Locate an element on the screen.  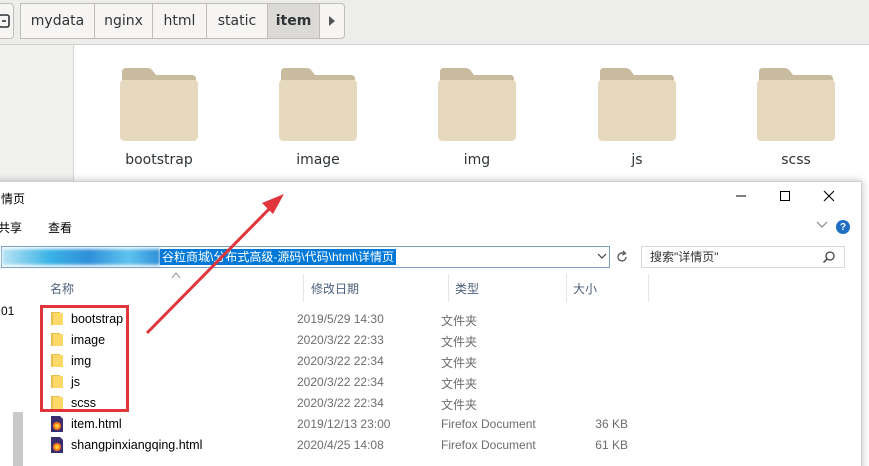
search-icon is located at coordinates (829, 257).